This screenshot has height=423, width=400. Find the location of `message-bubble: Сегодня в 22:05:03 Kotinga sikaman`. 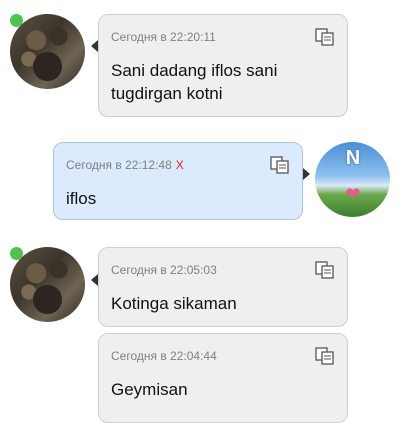

message-bubble: Сегодня в 22:05:03 Kotinga sikaman is located at coordinates (223, 287).